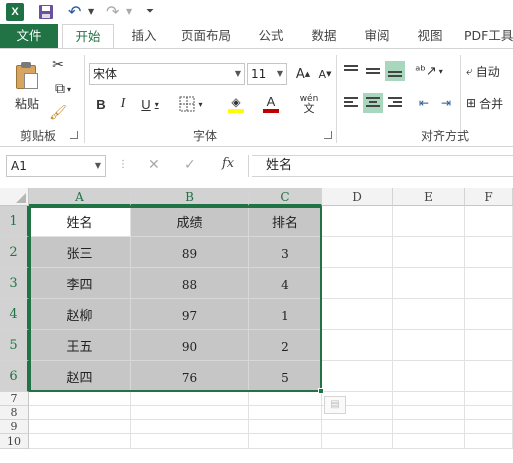 Image resolution: width=513 pixels, height=463 pixels. Describe the element at coordinates (285, 427) in the screenshot. I see `cell-c9` at that location.